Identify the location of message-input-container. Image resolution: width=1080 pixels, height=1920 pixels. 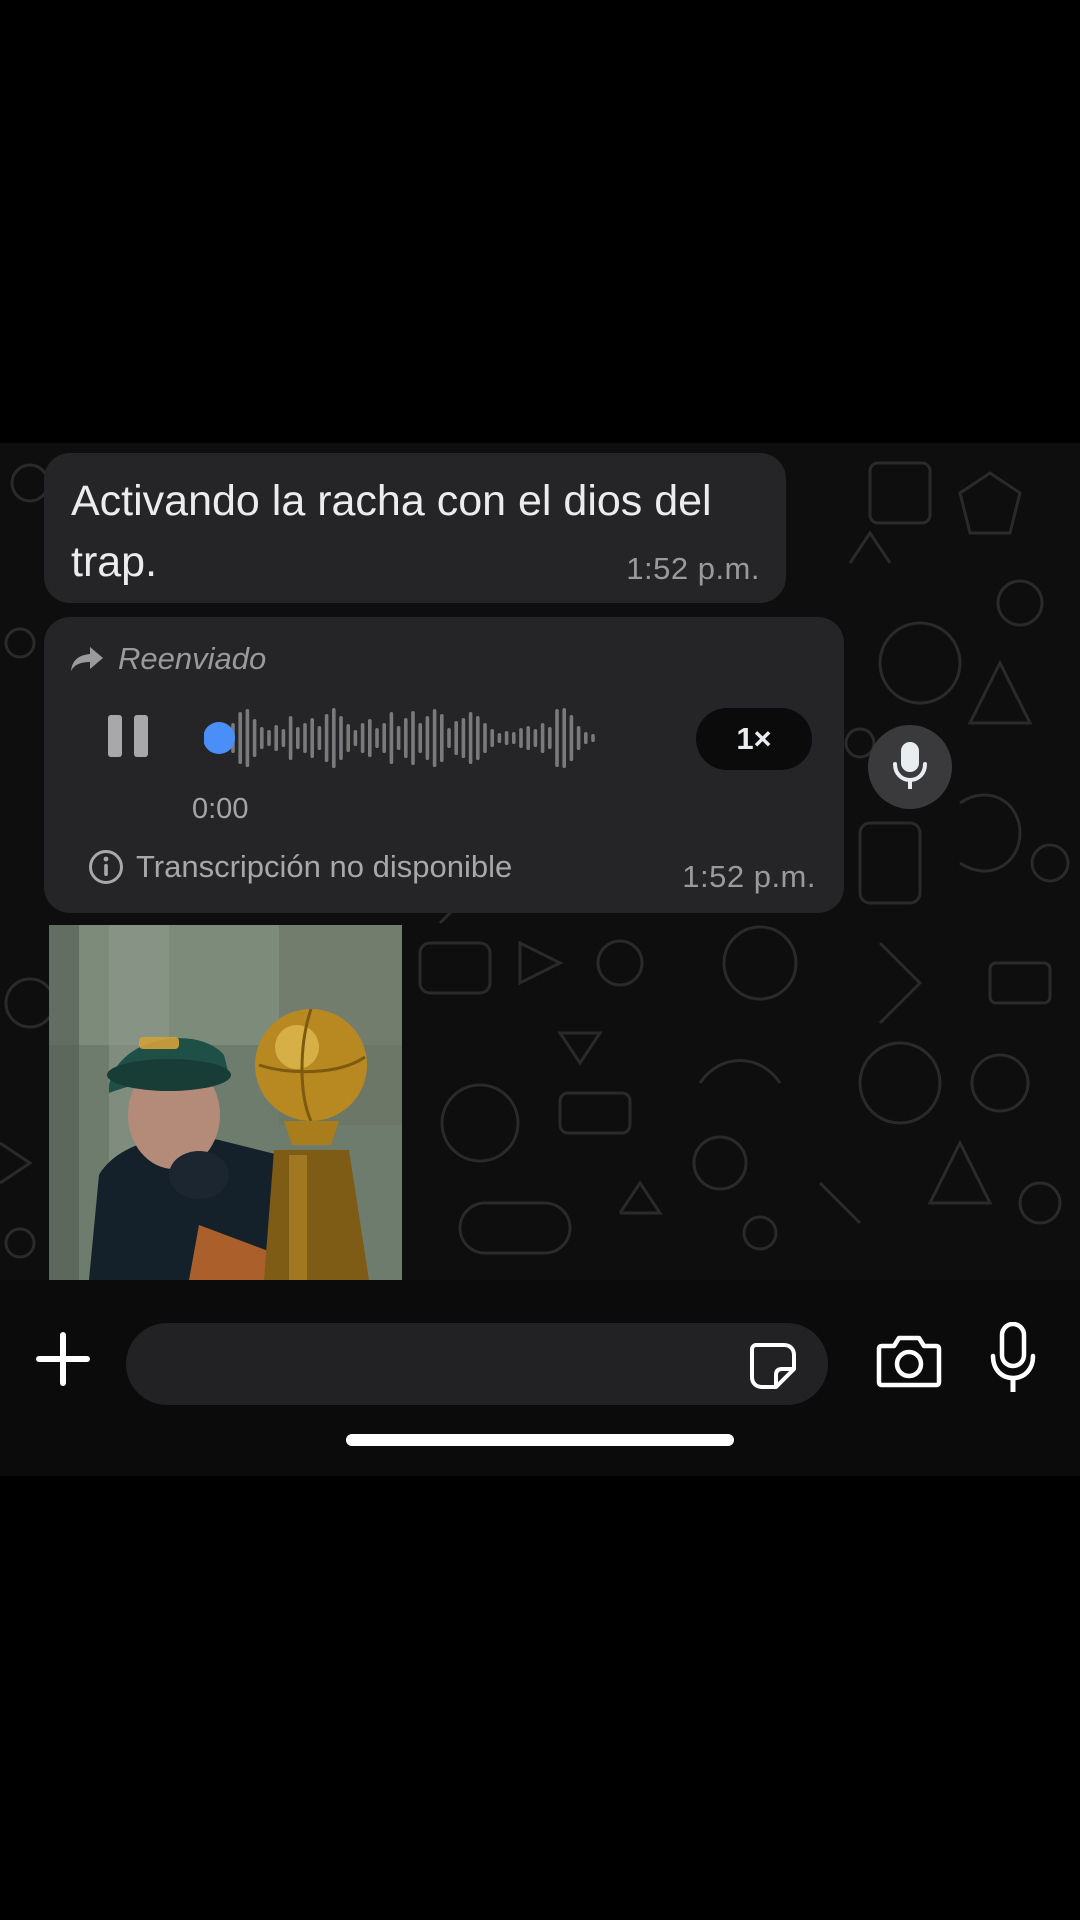
(477, 1365).